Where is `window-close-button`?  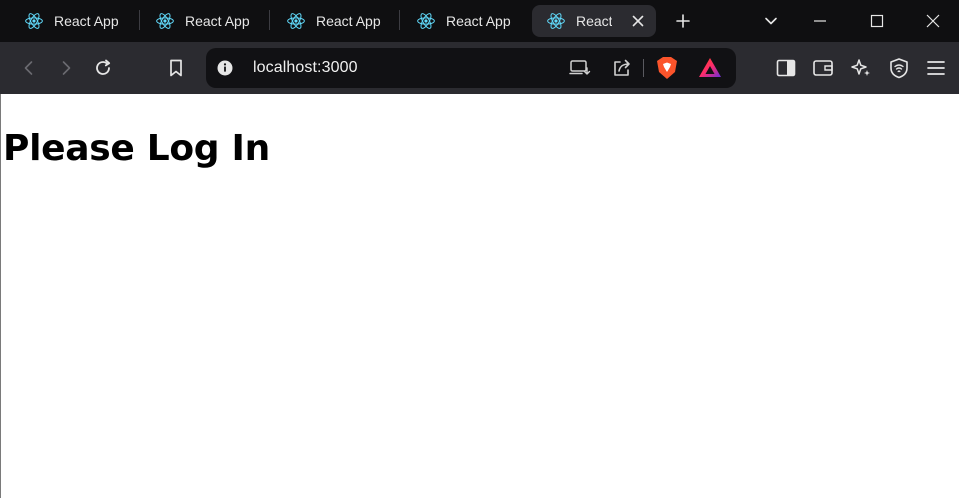 window-close-button is located at coordinates (933, 21).